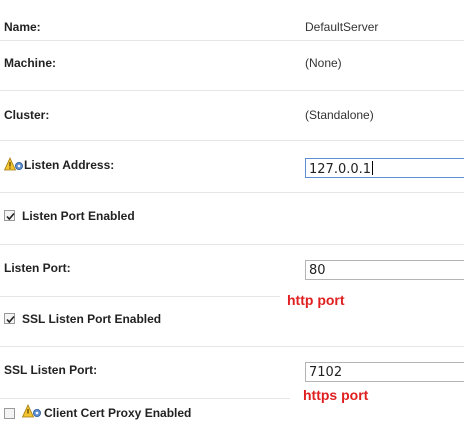  Describe the element at coordinates (340, 169) in the screenshot. I see `listen-address-value: 127.0.0.1` at that location.